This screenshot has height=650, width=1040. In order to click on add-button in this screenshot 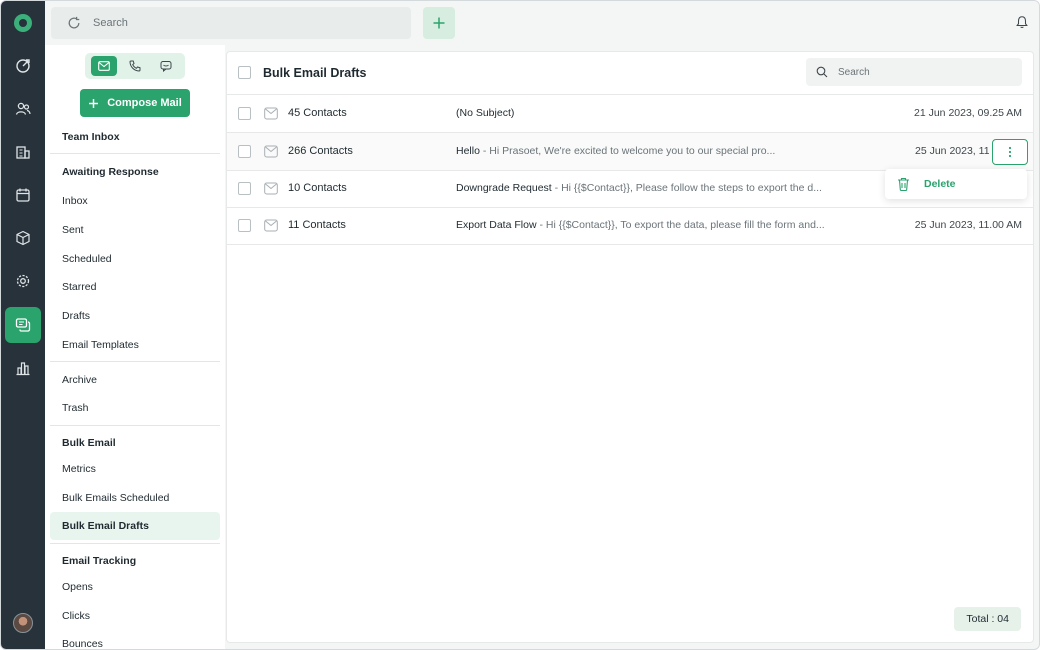, I will do `click(439, 23)`.